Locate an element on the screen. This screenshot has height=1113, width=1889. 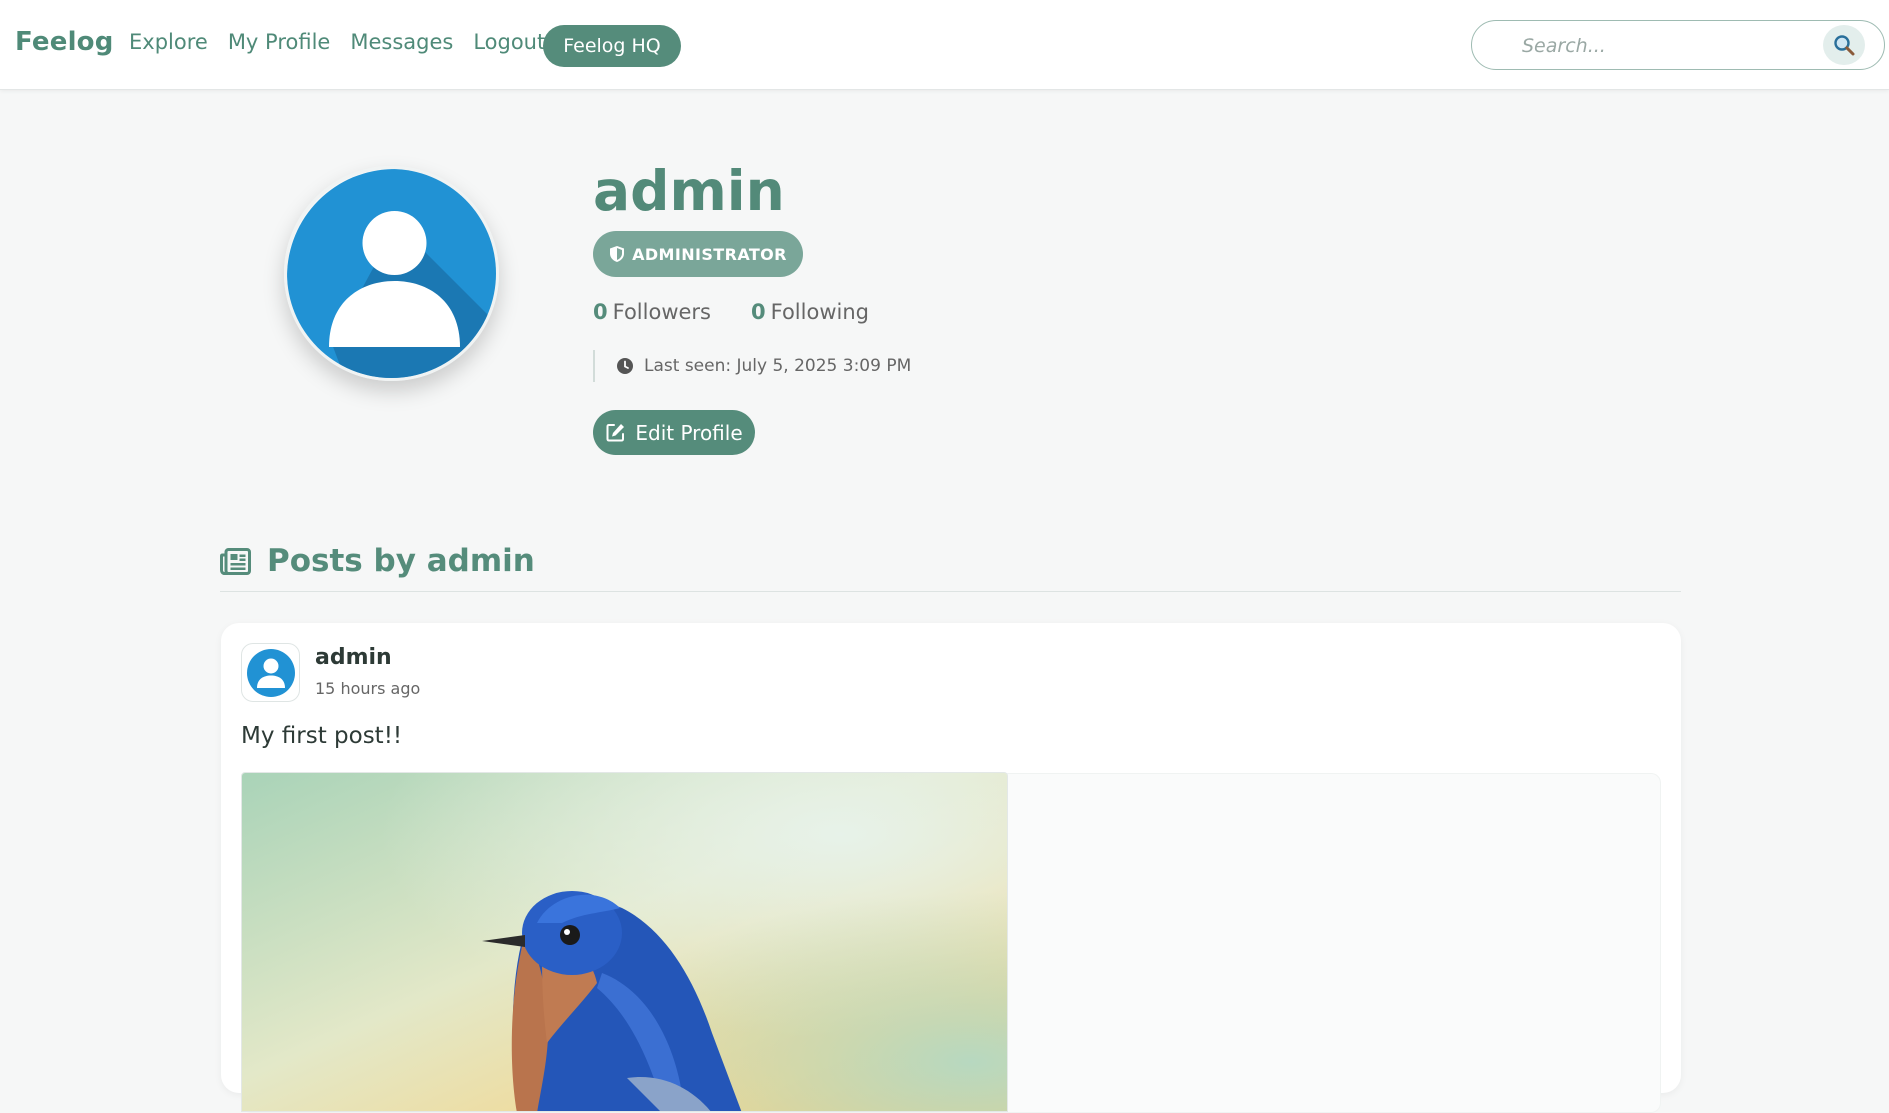
search-input is located at coordinates (1667, 46).